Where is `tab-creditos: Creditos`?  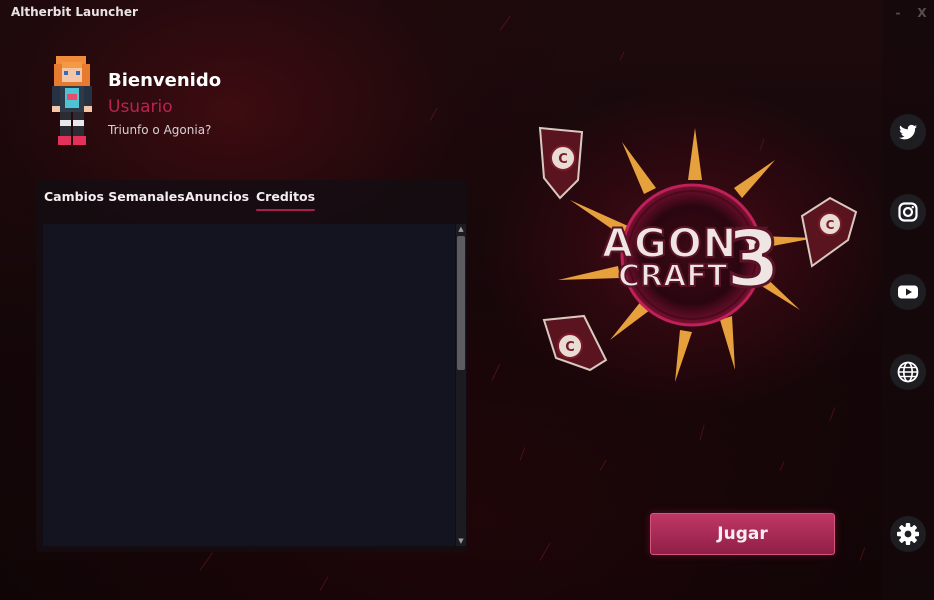 tab-creditos: Creditos is located at coordinates (286, 200).